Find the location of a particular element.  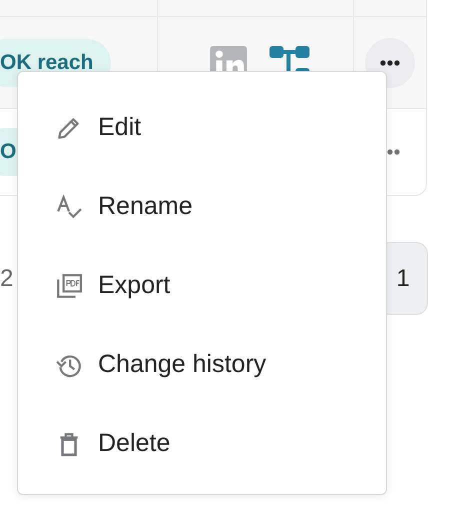

pdf-icon is located at coordinates (69, 285).